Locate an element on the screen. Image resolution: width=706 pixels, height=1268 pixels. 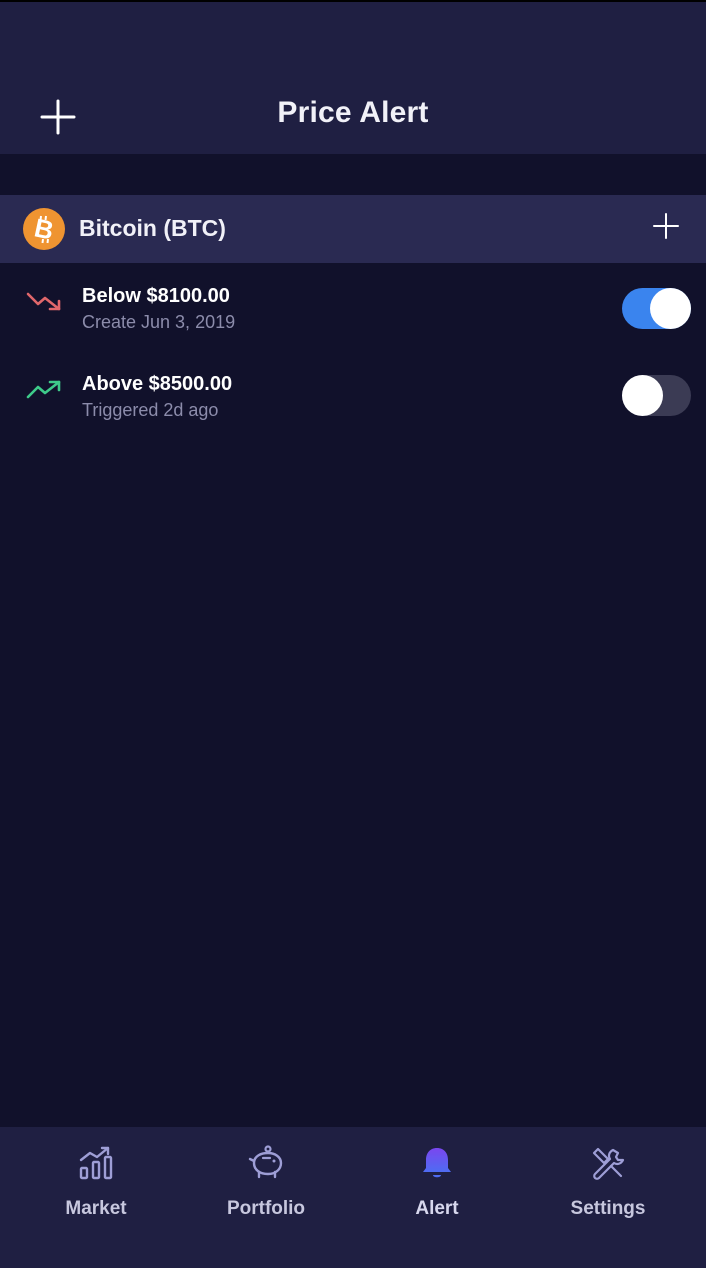
alert-subtitle: Triggered 2d ago is located at coordinates (150, 410).